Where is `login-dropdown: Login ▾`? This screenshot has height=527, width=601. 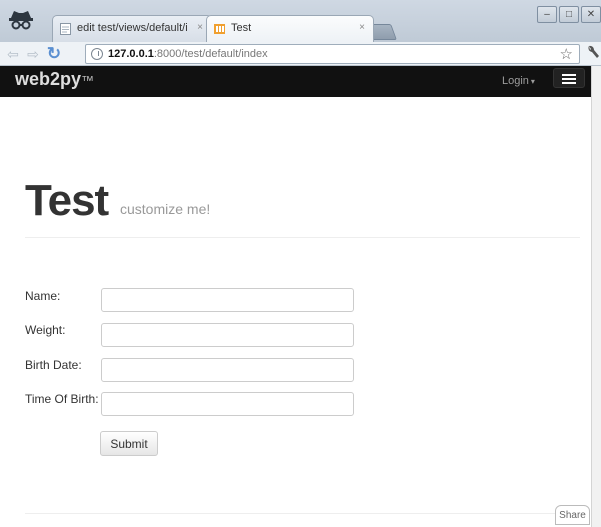
login-dropdown: Login ▾ is located at coordinates (518, 81).